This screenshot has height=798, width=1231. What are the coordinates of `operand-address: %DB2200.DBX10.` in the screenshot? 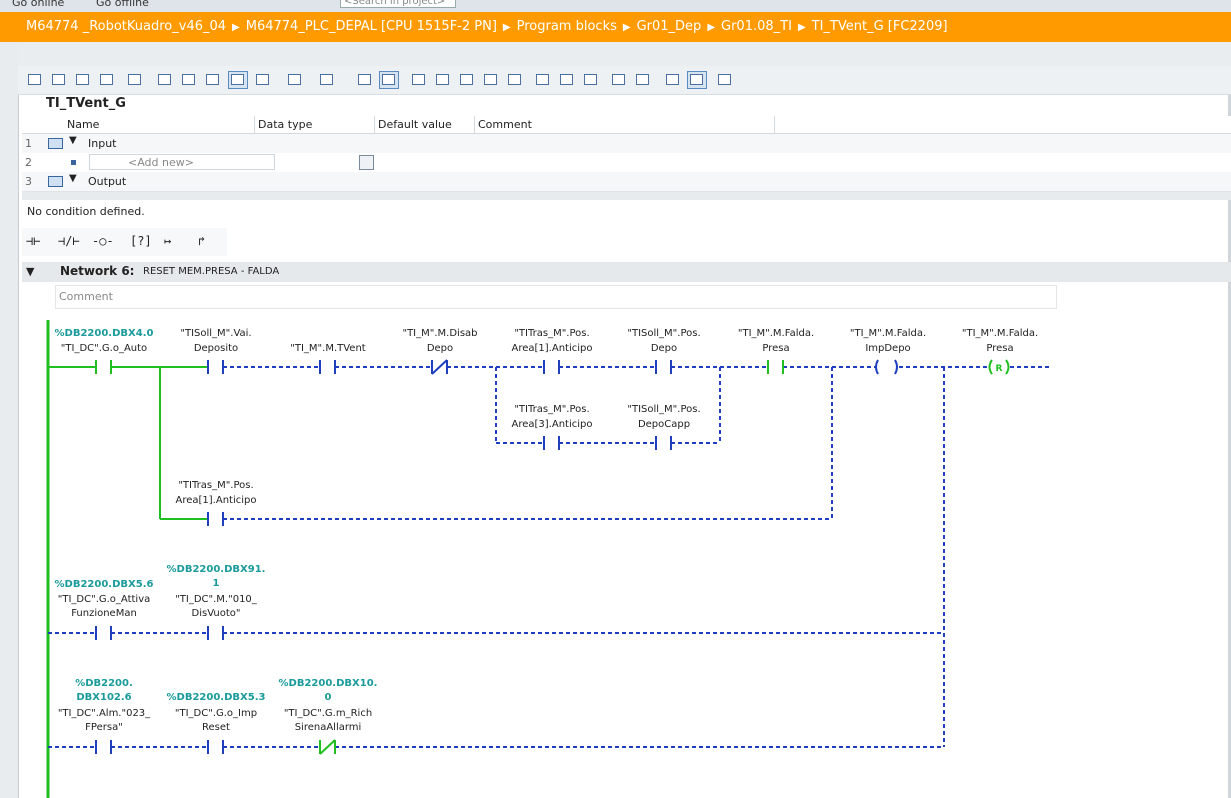 It's located at (328, 683).